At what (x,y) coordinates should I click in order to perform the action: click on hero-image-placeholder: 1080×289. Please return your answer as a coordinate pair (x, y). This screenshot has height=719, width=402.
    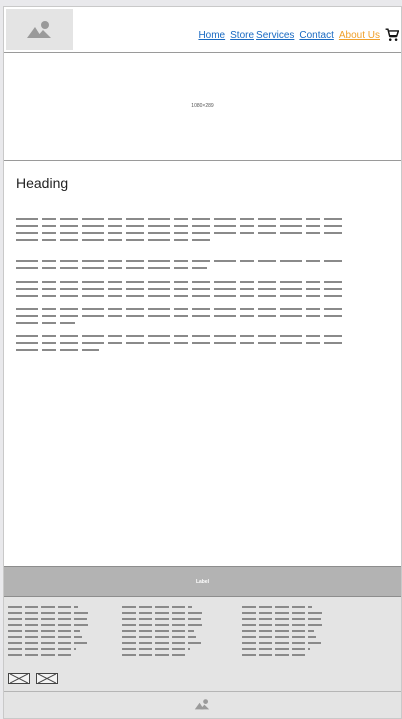
    Looking at the image, I should click on (202, 107).